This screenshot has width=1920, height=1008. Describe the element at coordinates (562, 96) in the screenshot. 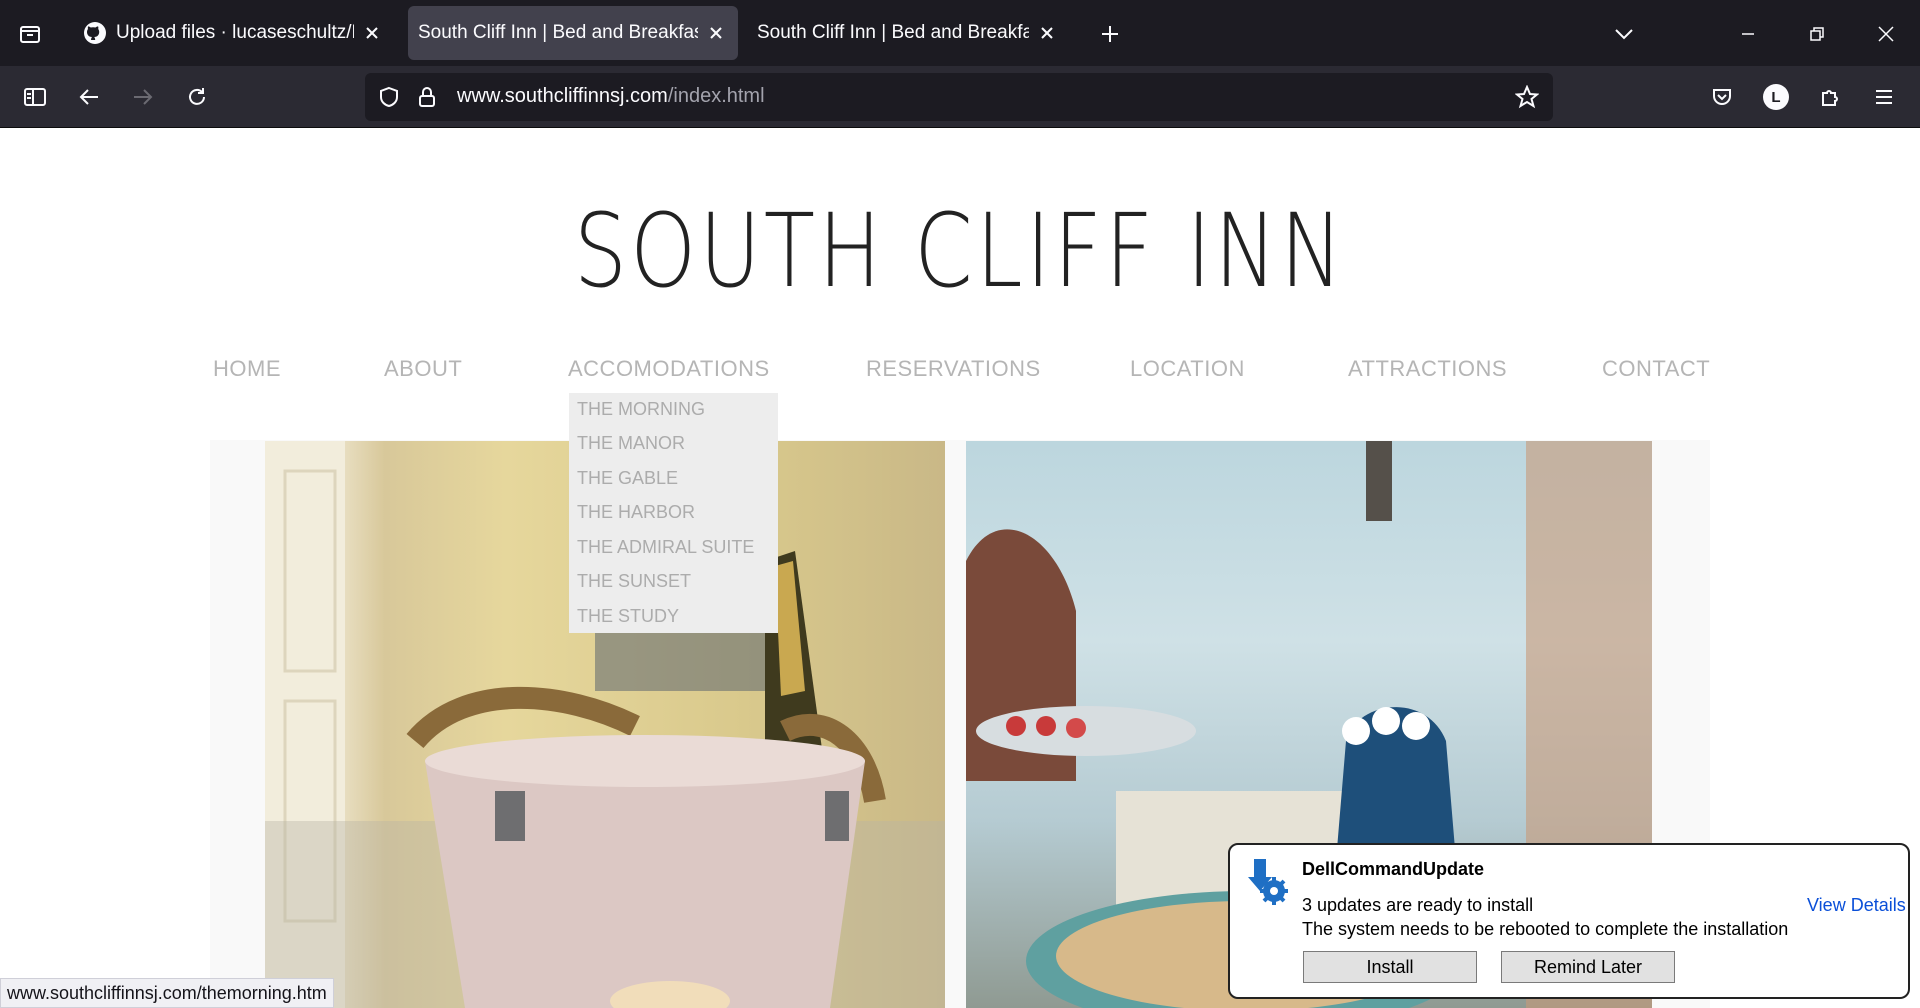

I see `url-domain: www.southcliffinnsj.com` at that location.